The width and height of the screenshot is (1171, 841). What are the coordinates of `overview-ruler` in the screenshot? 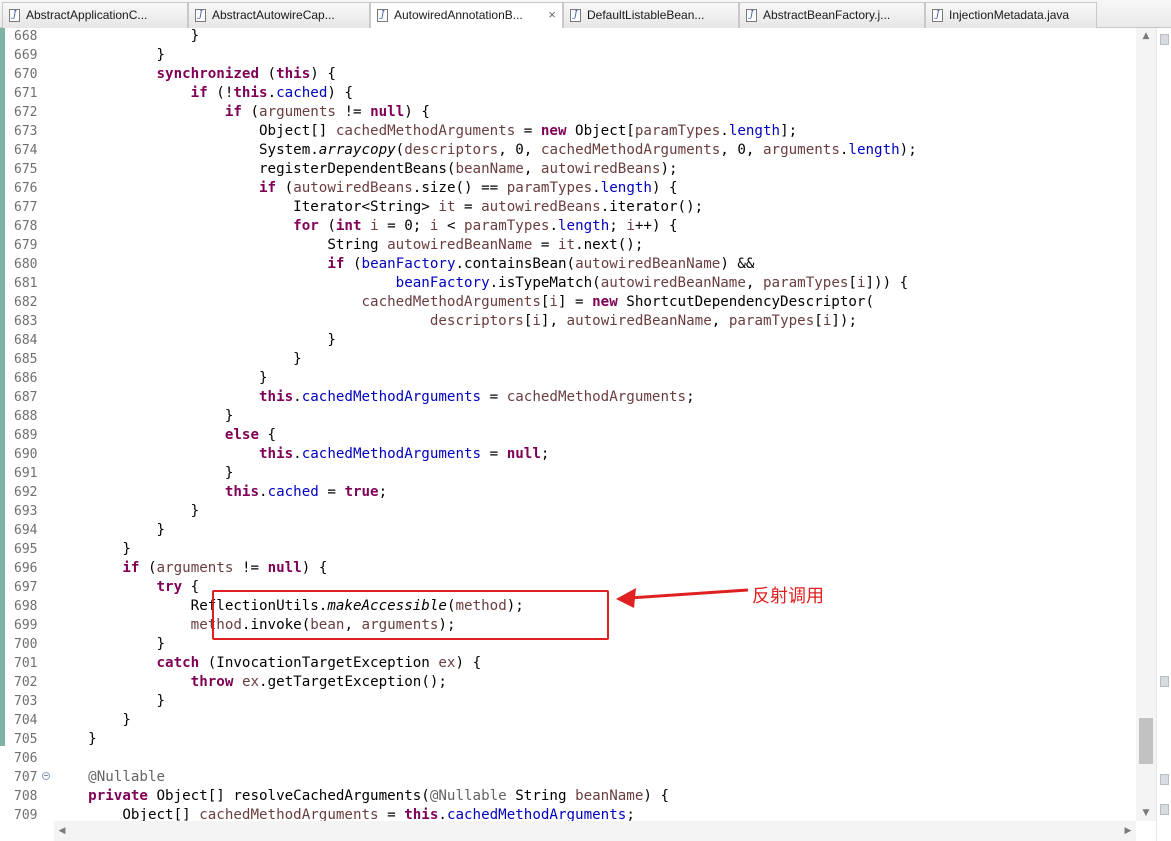 It's located at (1163, 434).